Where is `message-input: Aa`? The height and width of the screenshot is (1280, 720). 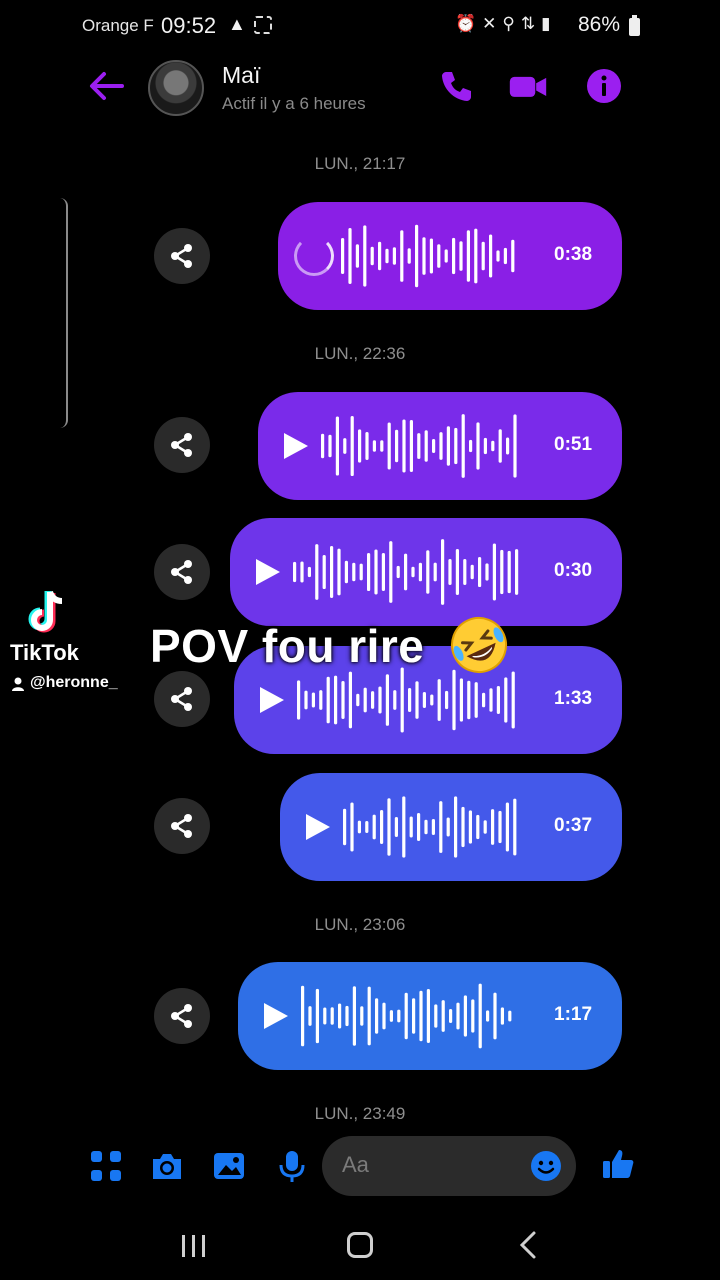
message-input: Aa is located at coordinates (449, 1166).